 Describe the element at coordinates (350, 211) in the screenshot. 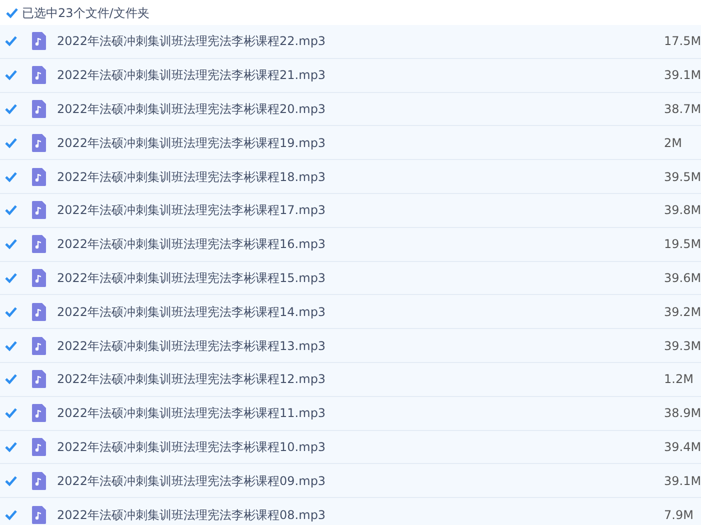

I see `file-row: 2022年法硕冲刺集训班法理宪法李彬课程17.mp3 39.8M` at that location.